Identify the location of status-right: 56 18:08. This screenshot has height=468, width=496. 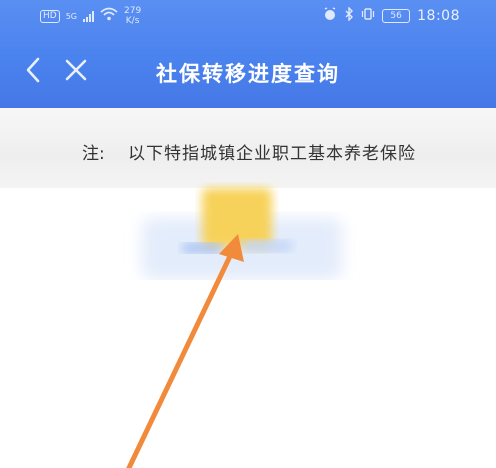
(391, 15).